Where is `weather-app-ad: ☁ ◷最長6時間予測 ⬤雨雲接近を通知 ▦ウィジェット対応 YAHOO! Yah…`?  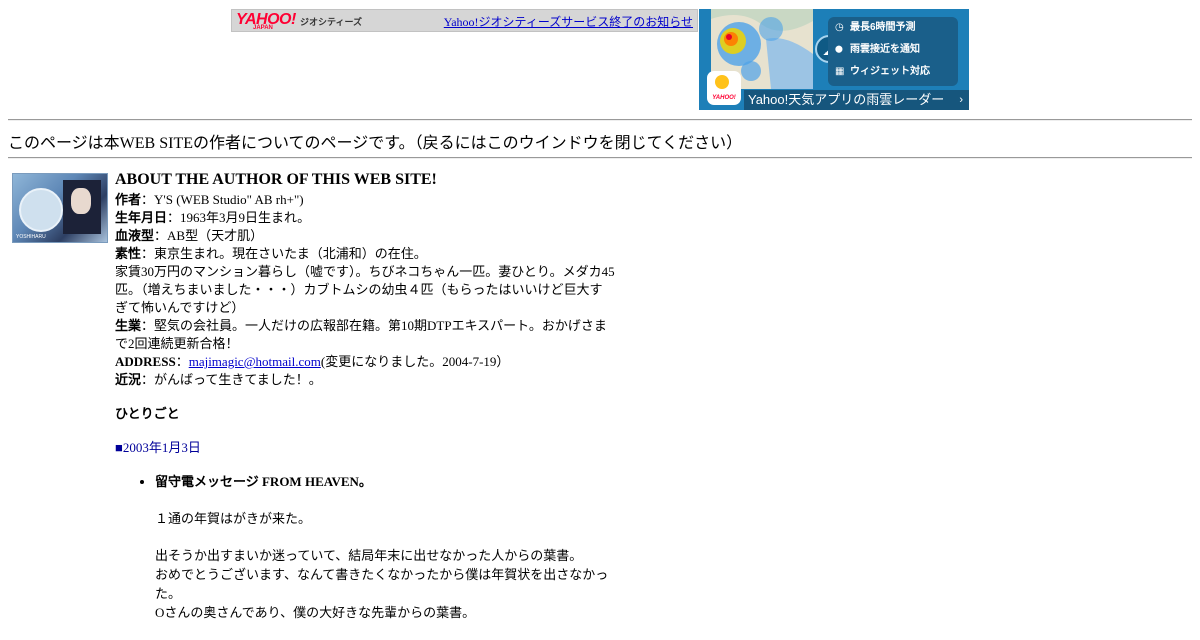 weather-app-ad: ☁ ◷最長6時間予測 ⬤雨雲接近を通知 ▦ウィジェット対応 YAHOO! Yah… is located at coordinates (834, 59).